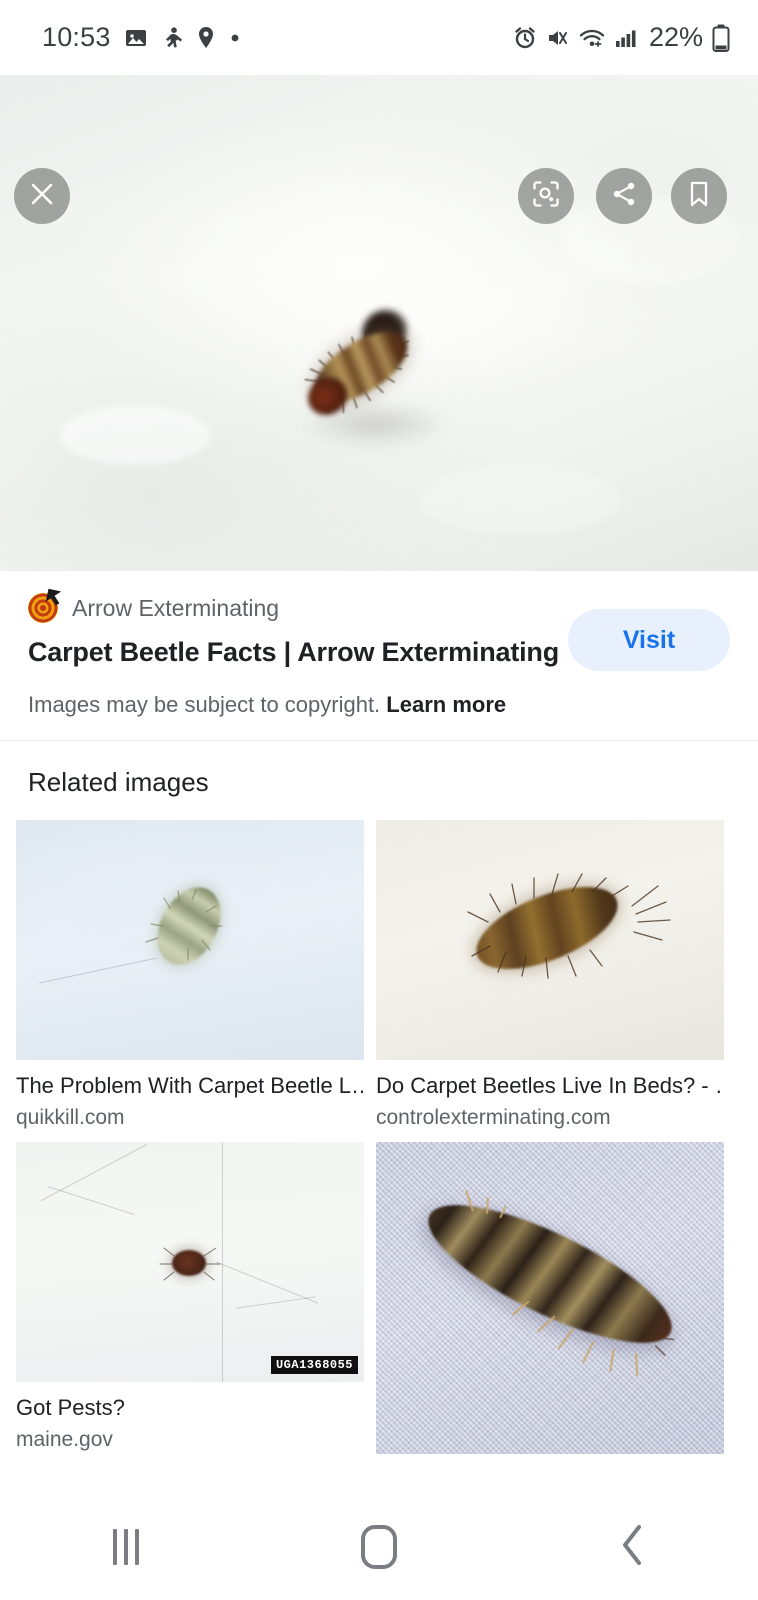 The width and height of the screenshot is (758, 1600). I want to click on bookmark-button, so click(699, 196).